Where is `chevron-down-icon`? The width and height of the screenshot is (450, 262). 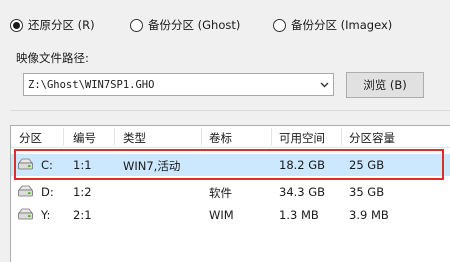
chevron-down-icon is located at coordinates (324, 84).